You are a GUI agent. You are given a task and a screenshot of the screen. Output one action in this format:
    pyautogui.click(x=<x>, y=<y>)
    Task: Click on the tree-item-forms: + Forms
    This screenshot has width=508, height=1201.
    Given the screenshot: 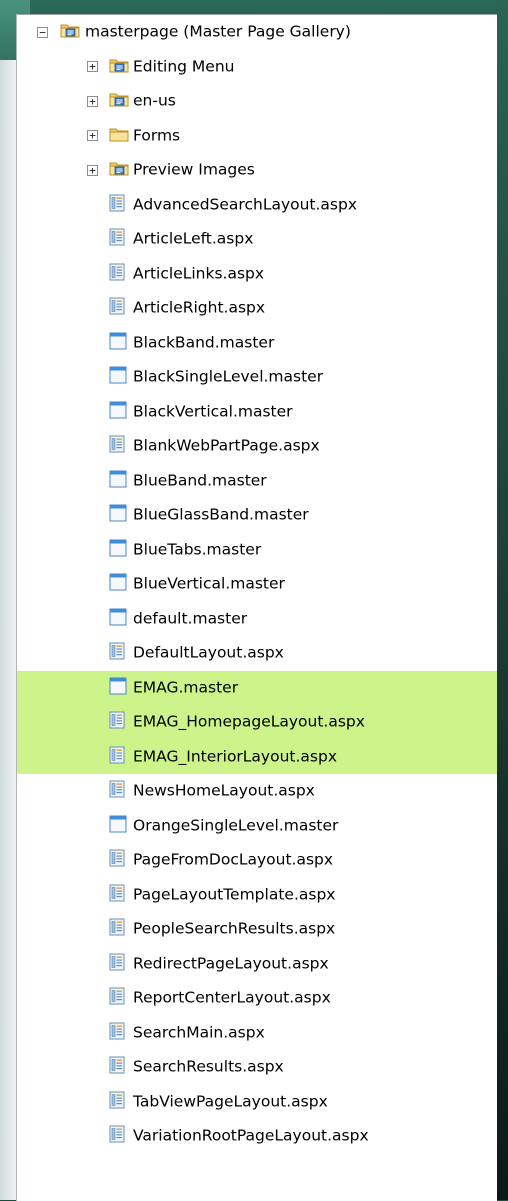 What is the action you would take?
    pyautogui.click(x=257, y=136)
    